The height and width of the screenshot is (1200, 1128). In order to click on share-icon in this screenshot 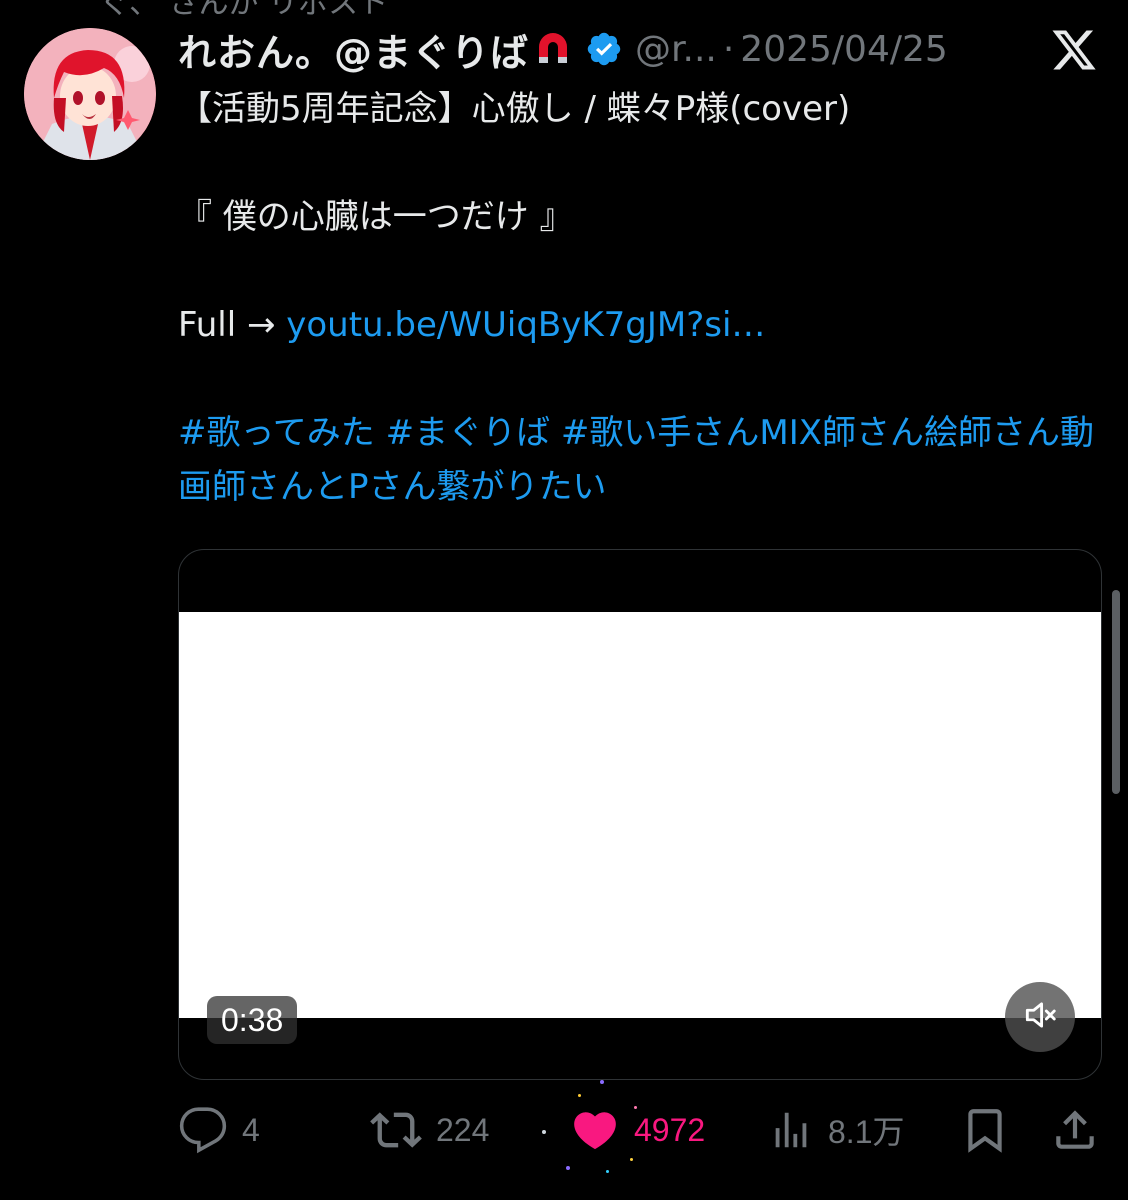, I will do `click(1075, 1130)`.